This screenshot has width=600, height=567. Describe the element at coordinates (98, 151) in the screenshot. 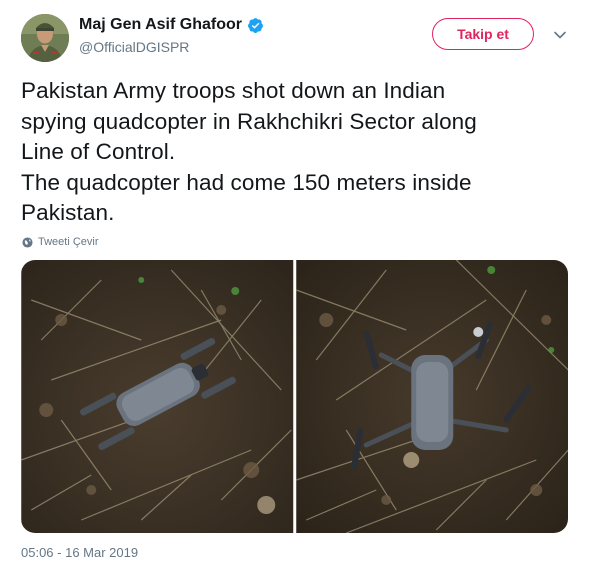

I see `tweet-text-line: Line of Control.` at that location.